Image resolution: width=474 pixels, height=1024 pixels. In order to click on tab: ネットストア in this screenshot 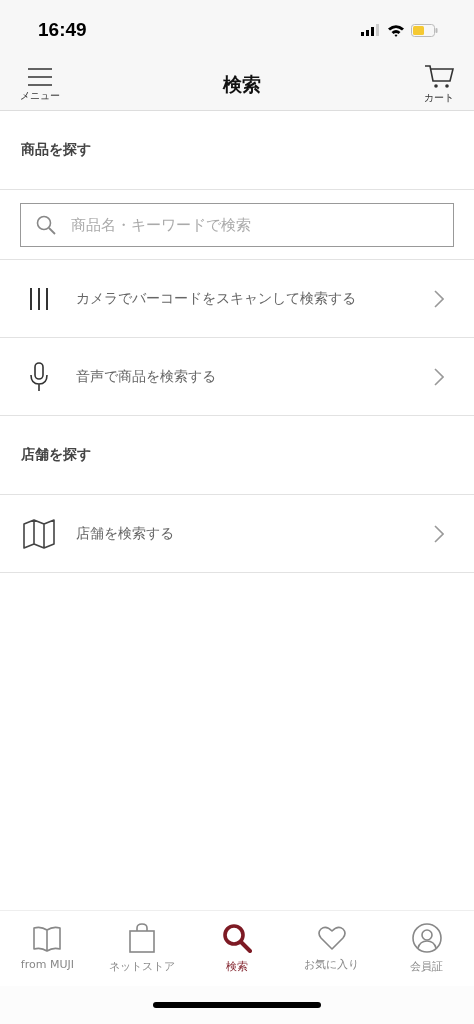, I will do `click(142, 948)`.